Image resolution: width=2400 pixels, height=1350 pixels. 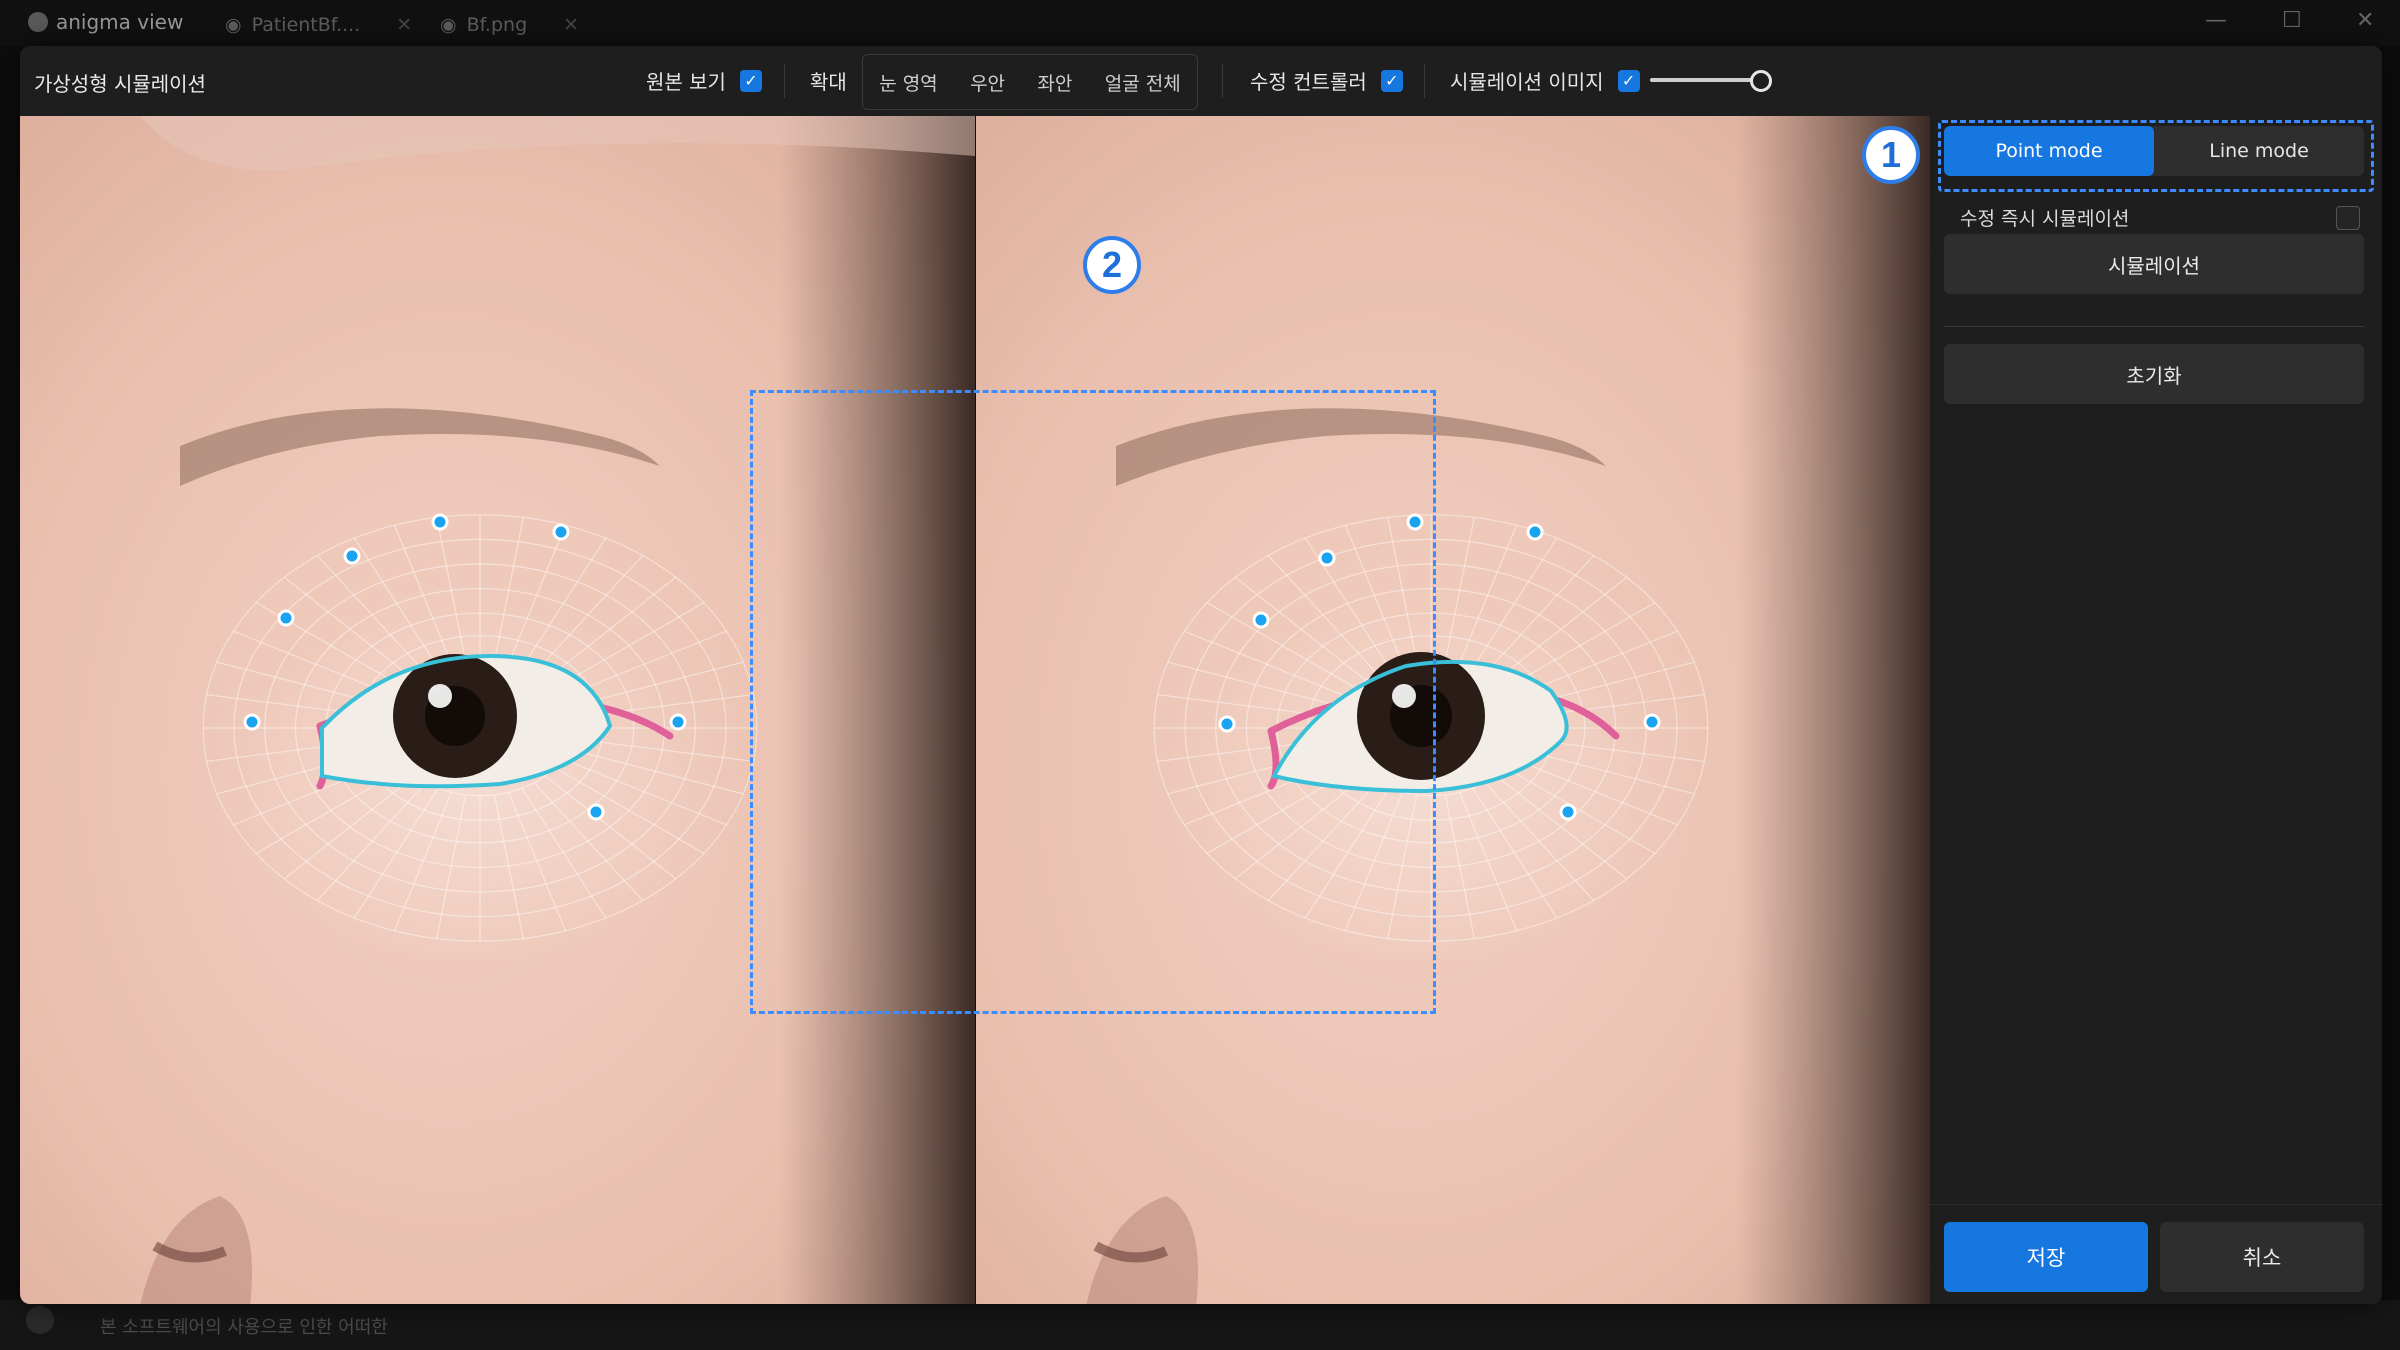 I want to click on maximize-icon: ☐, so click(x=2292, y=20).